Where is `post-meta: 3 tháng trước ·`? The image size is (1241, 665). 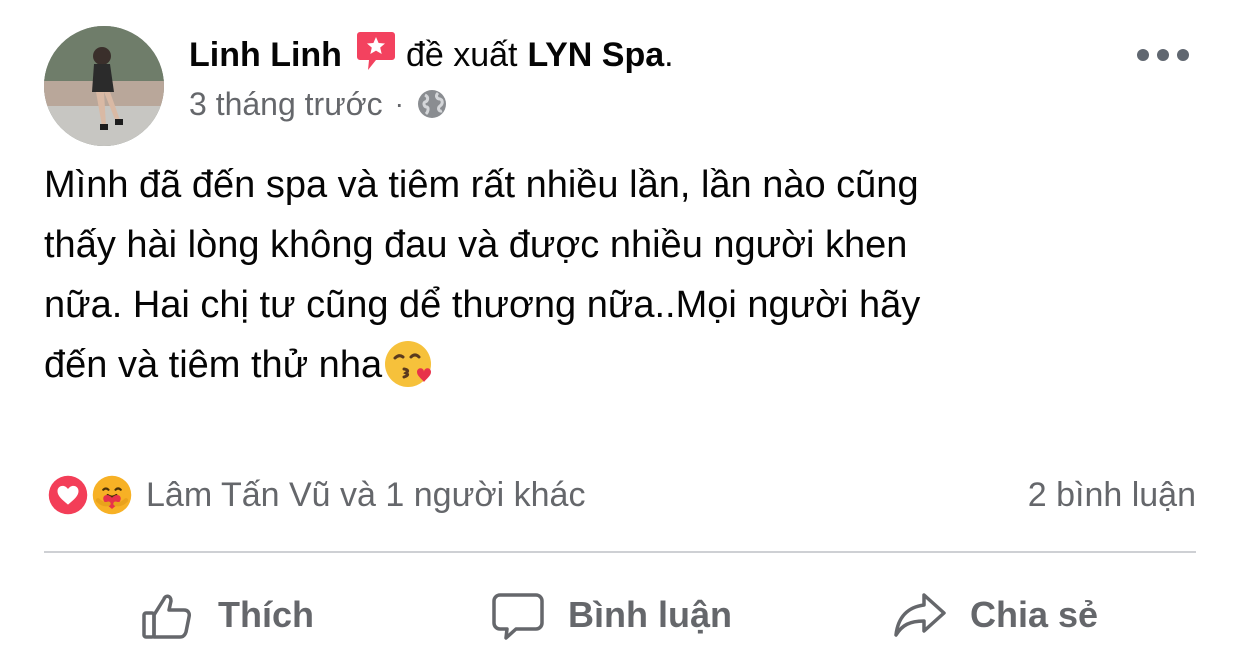
post-meta: 3 tháng trước · is located at coordinates (318, 104).